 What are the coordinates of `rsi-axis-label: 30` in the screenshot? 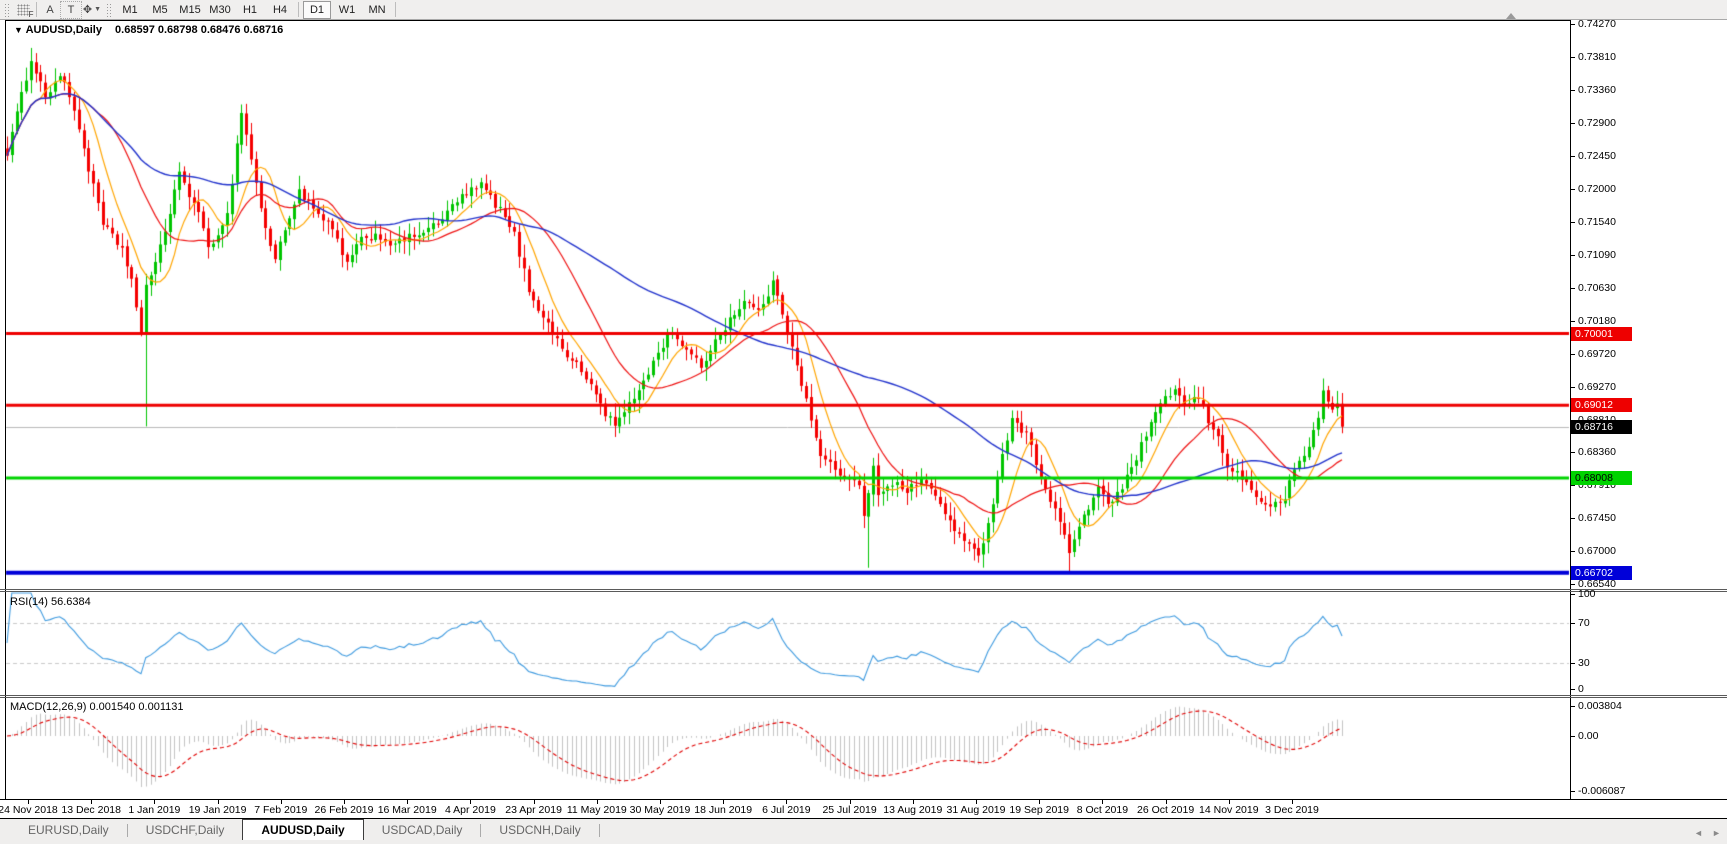 It's located at (1584, 663).